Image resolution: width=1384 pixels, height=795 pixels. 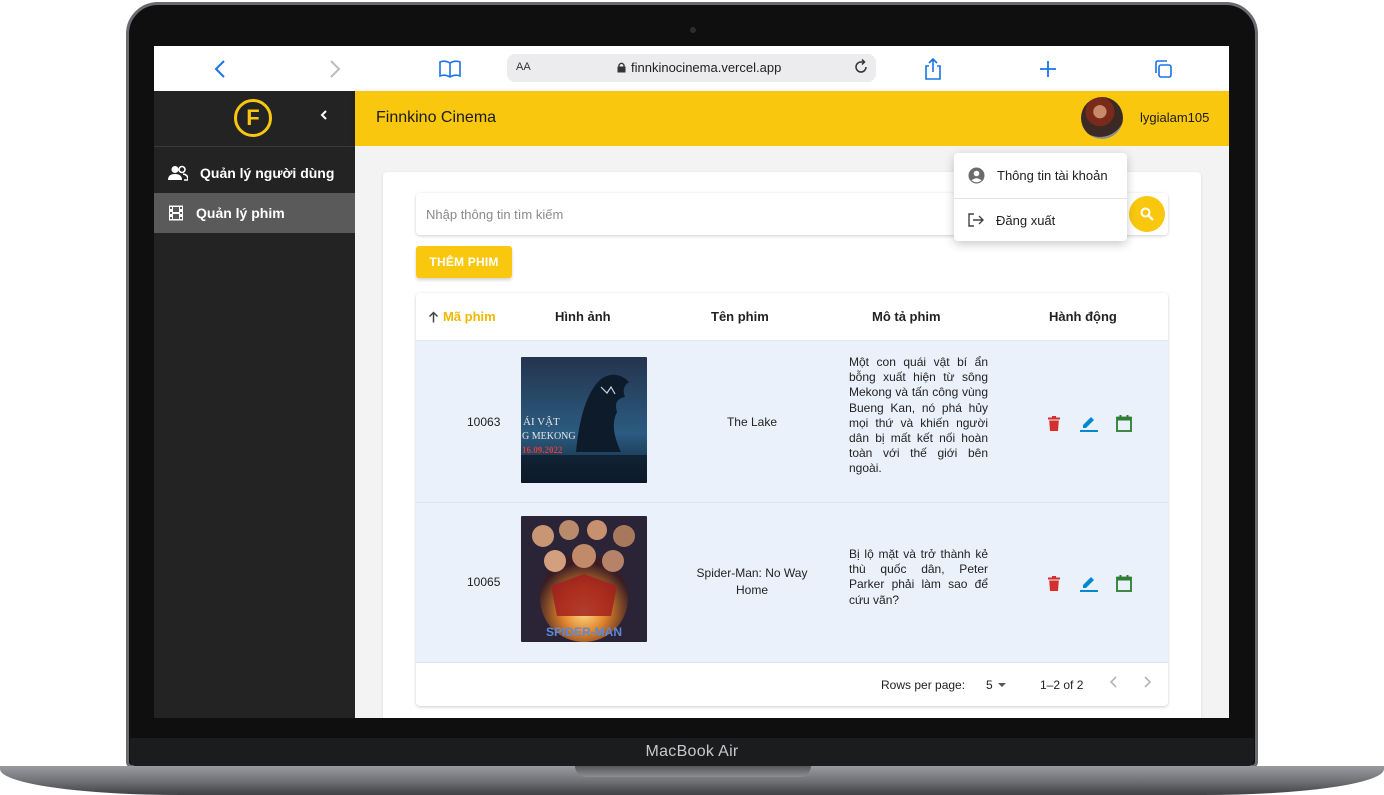 I want to click on users-icon, so click(x=178, y=173).